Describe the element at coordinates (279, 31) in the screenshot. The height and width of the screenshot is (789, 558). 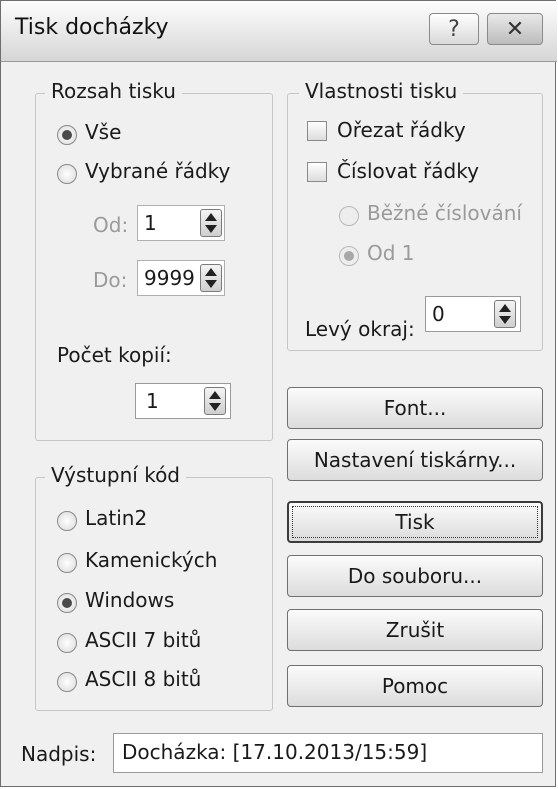
I see `title-bar: Tisk docházky ? ✕` at that location.